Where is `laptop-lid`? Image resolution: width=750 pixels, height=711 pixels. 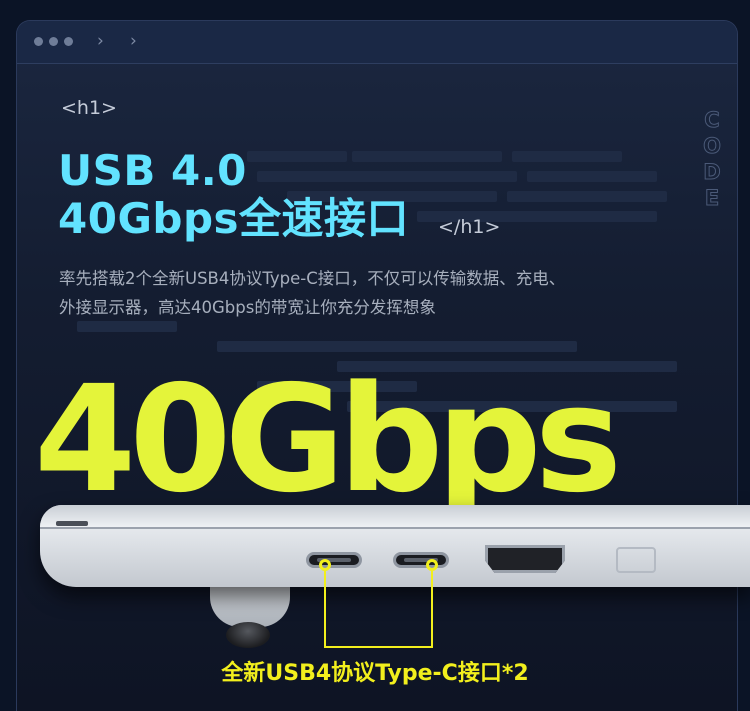
laptop-lid is located at coordinates (395, 516).